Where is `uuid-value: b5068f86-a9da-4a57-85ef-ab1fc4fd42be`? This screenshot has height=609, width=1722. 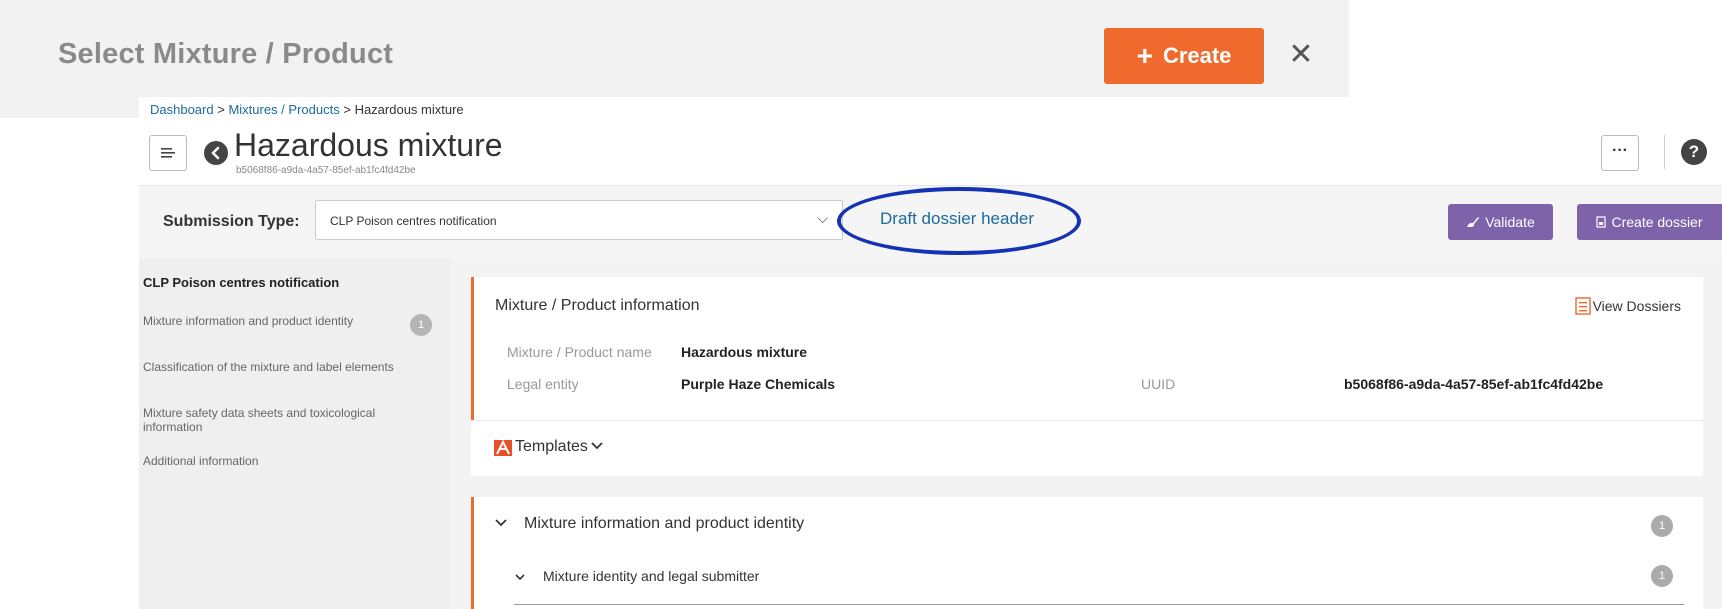
uuid-value: b5068f86-a9da-4a57-85ef-ab1fc4fd42be is located at coordinates (1474, 384).